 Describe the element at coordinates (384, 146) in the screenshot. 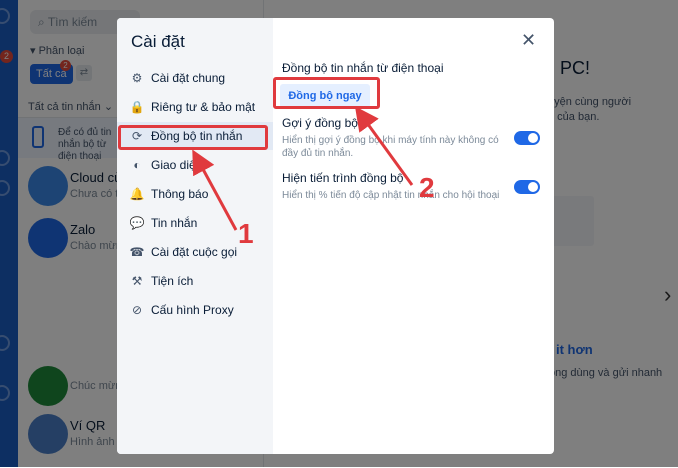

I see `arrow-to-sync-button` at that location.